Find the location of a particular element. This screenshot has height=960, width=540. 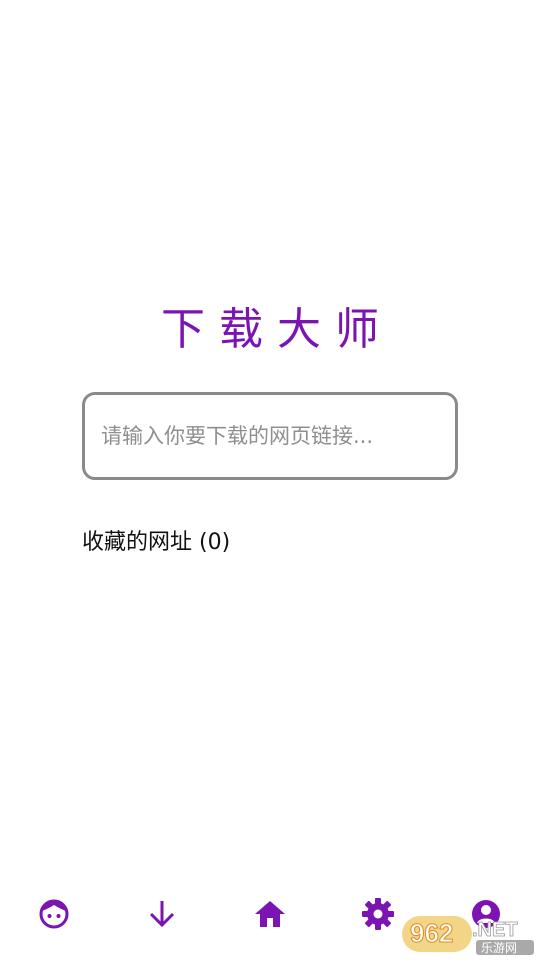

face-icon is located at coordinates (54, 914).